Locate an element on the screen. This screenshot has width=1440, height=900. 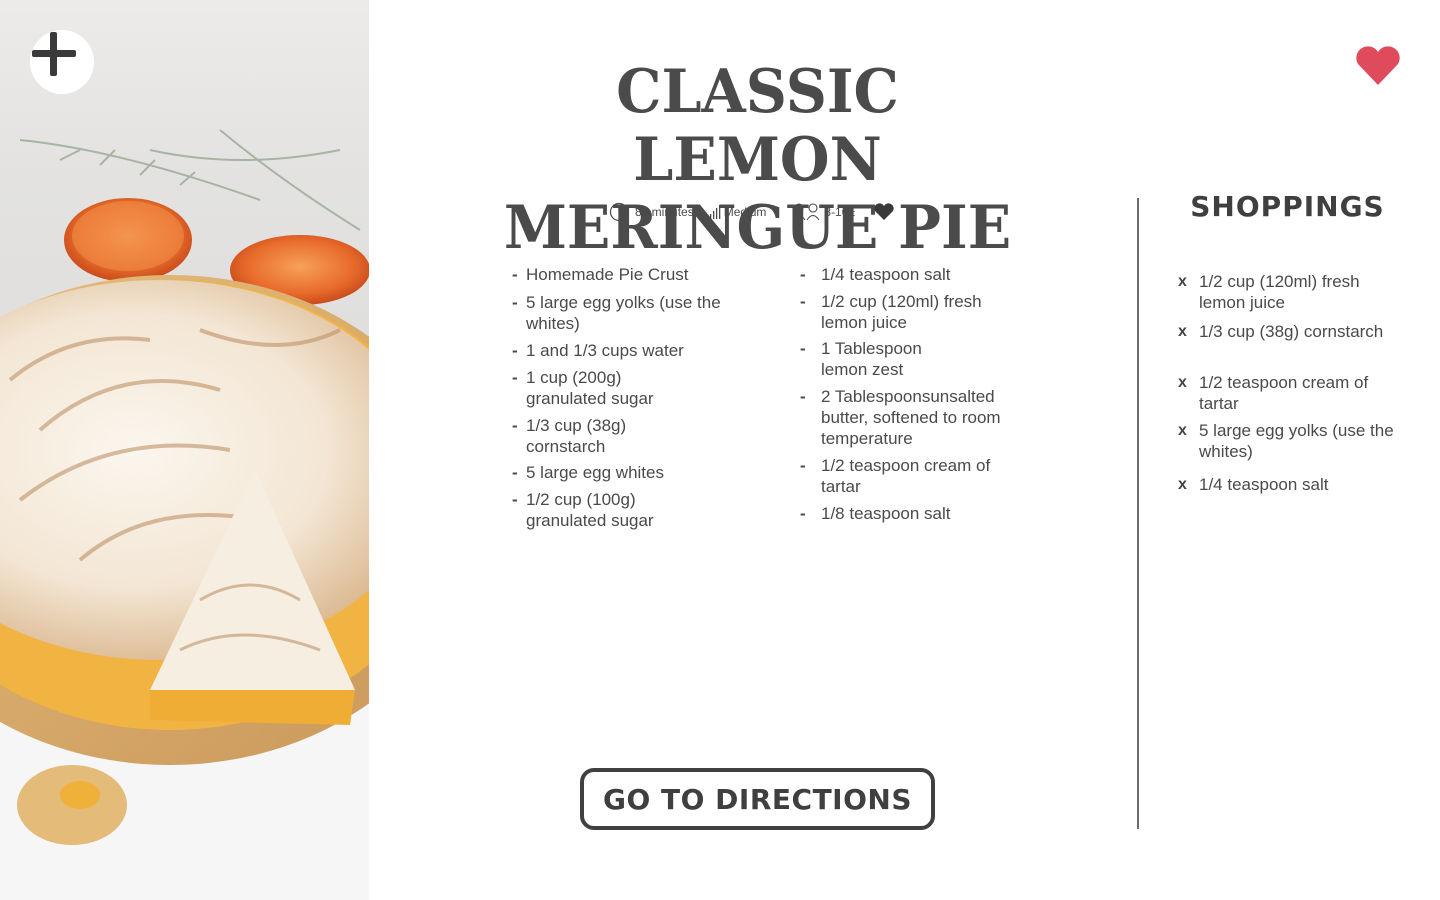
ingredient-item: -1/2 teaspoon cream of tartar is located at coordinates (895, 479).